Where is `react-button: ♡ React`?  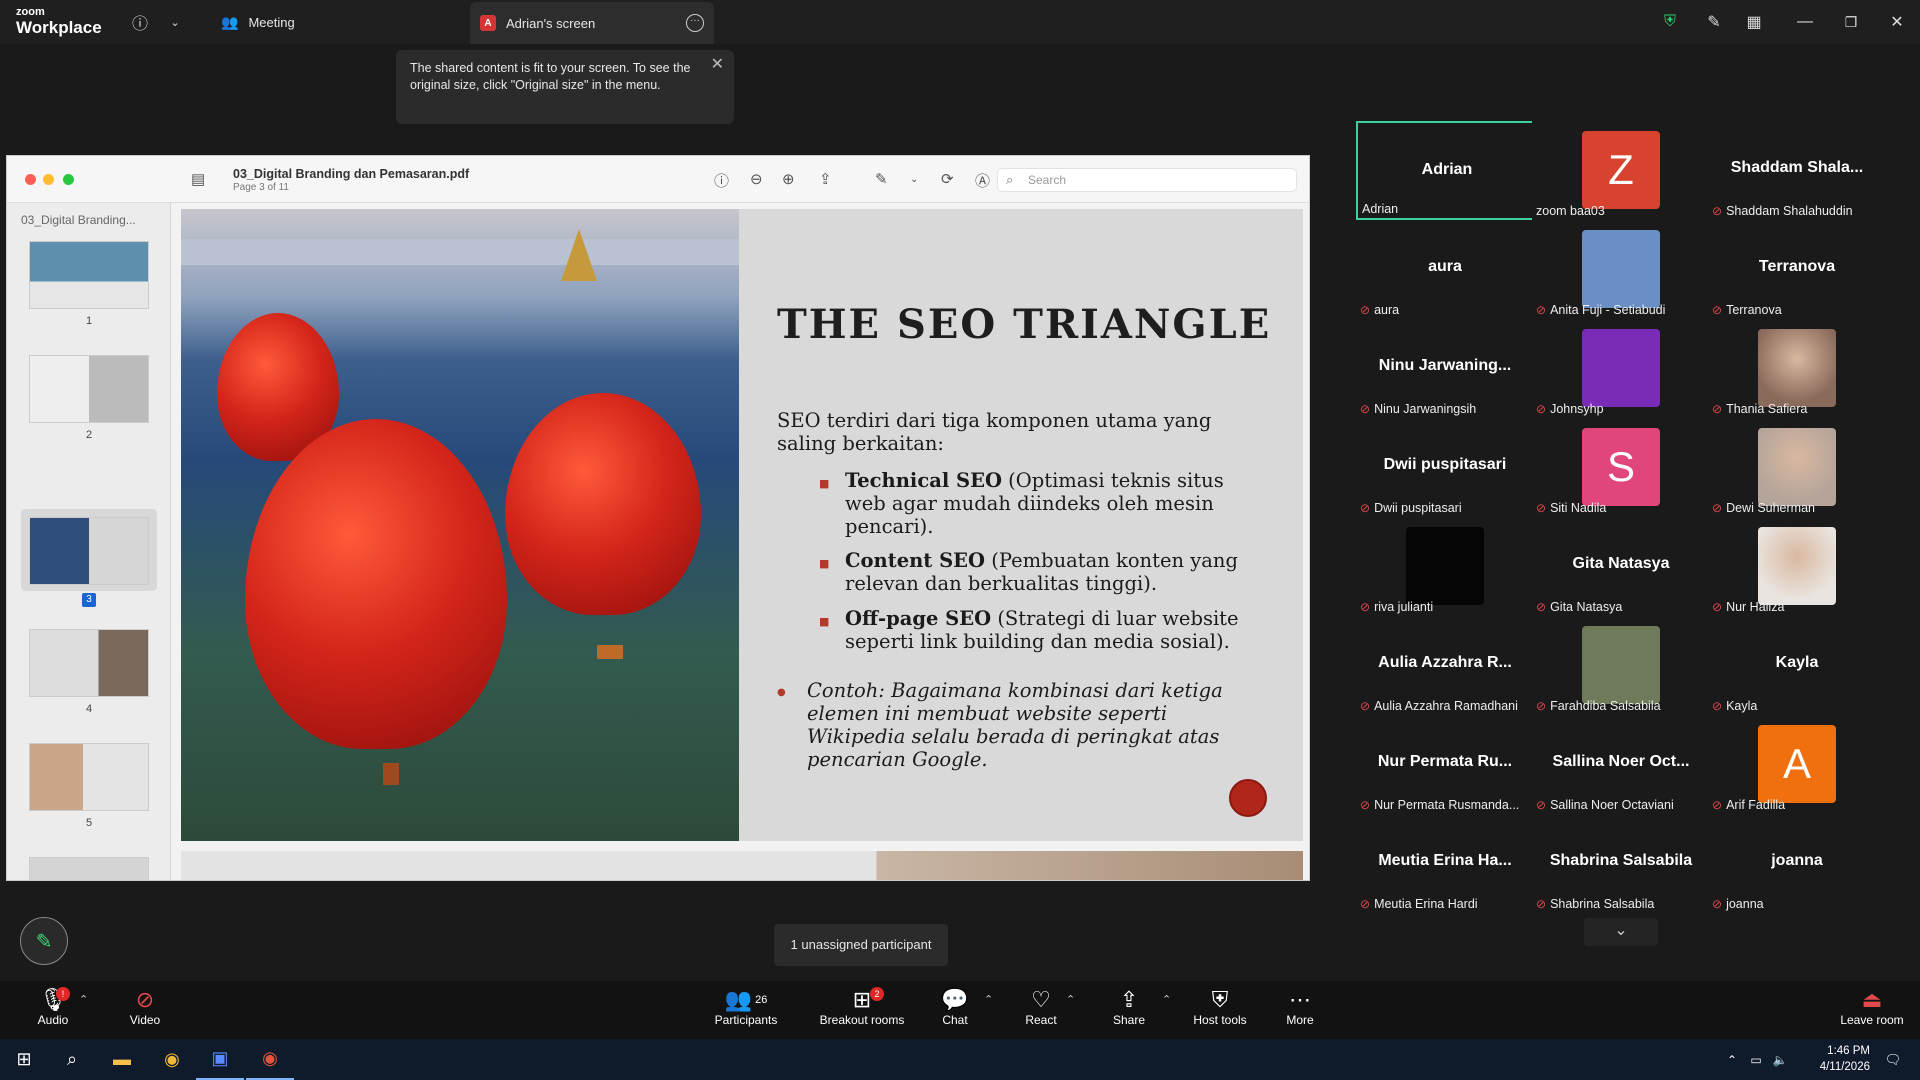 react-button: ♡ React is located at coordinates (1041, 1010).